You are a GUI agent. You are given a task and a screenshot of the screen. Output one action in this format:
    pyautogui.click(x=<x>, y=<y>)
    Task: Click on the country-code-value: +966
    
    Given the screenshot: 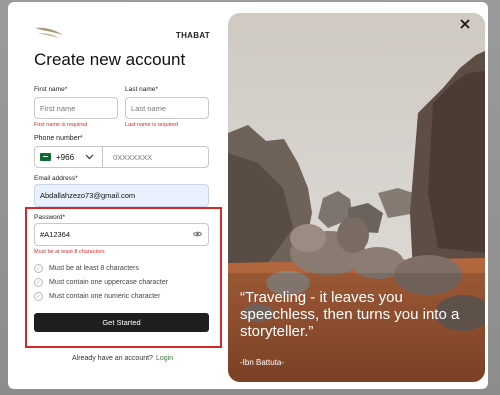 What is the action you would take?
    pyautogui.click(x=65, y=157)
    